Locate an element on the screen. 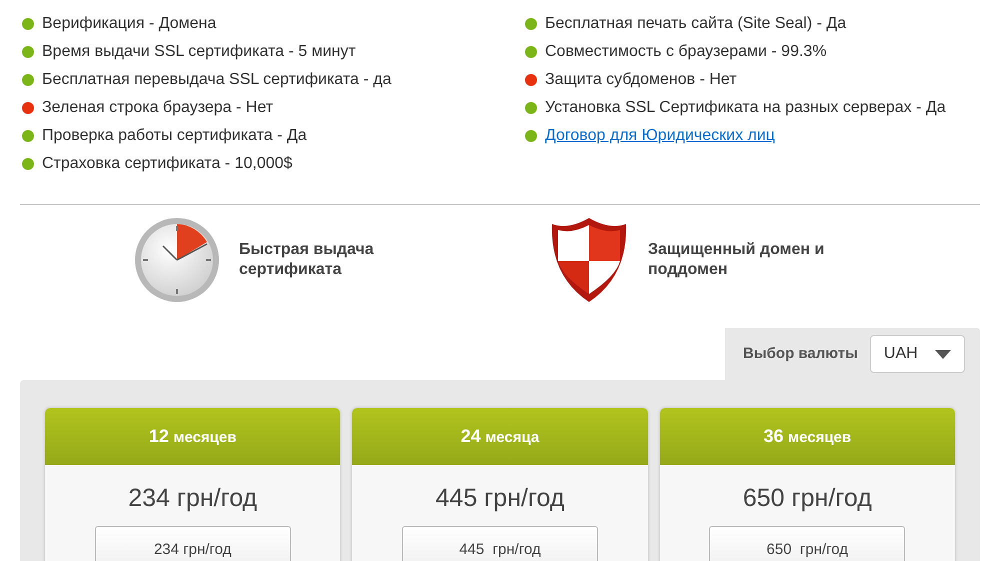  feature-text: Установка SSL Сертификата на разных серверах - Да is located at coordinates (745, 108).